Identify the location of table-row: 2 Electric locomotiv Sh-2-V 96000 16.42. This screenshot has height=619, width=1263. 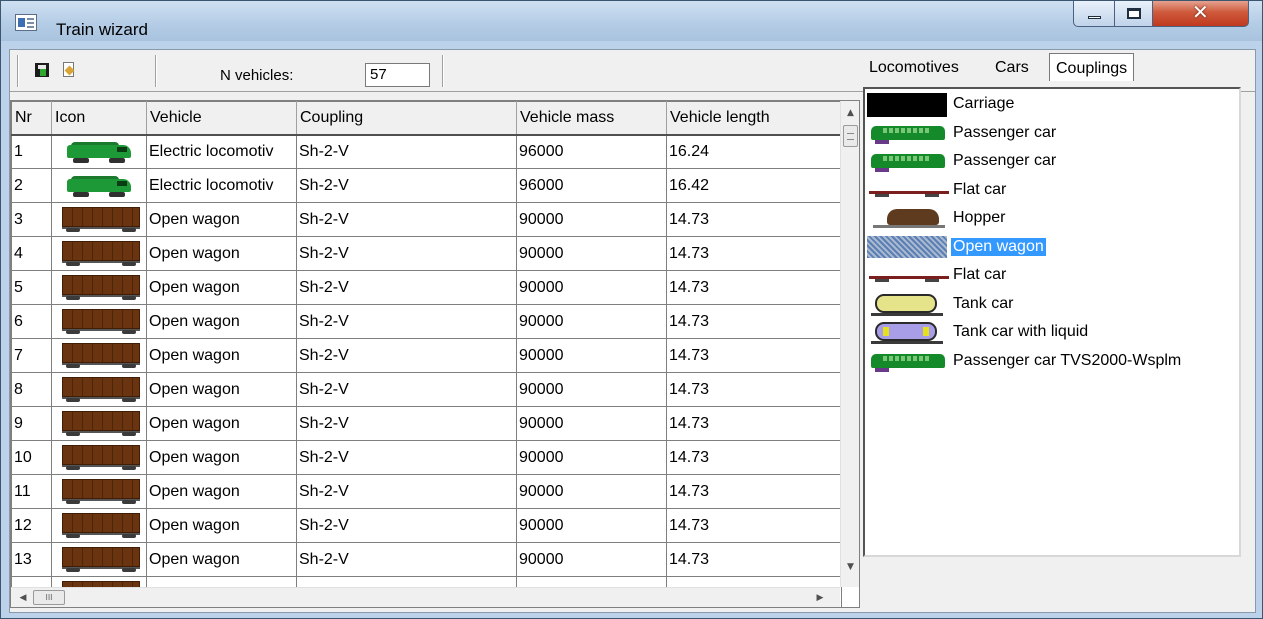
(426, 185).